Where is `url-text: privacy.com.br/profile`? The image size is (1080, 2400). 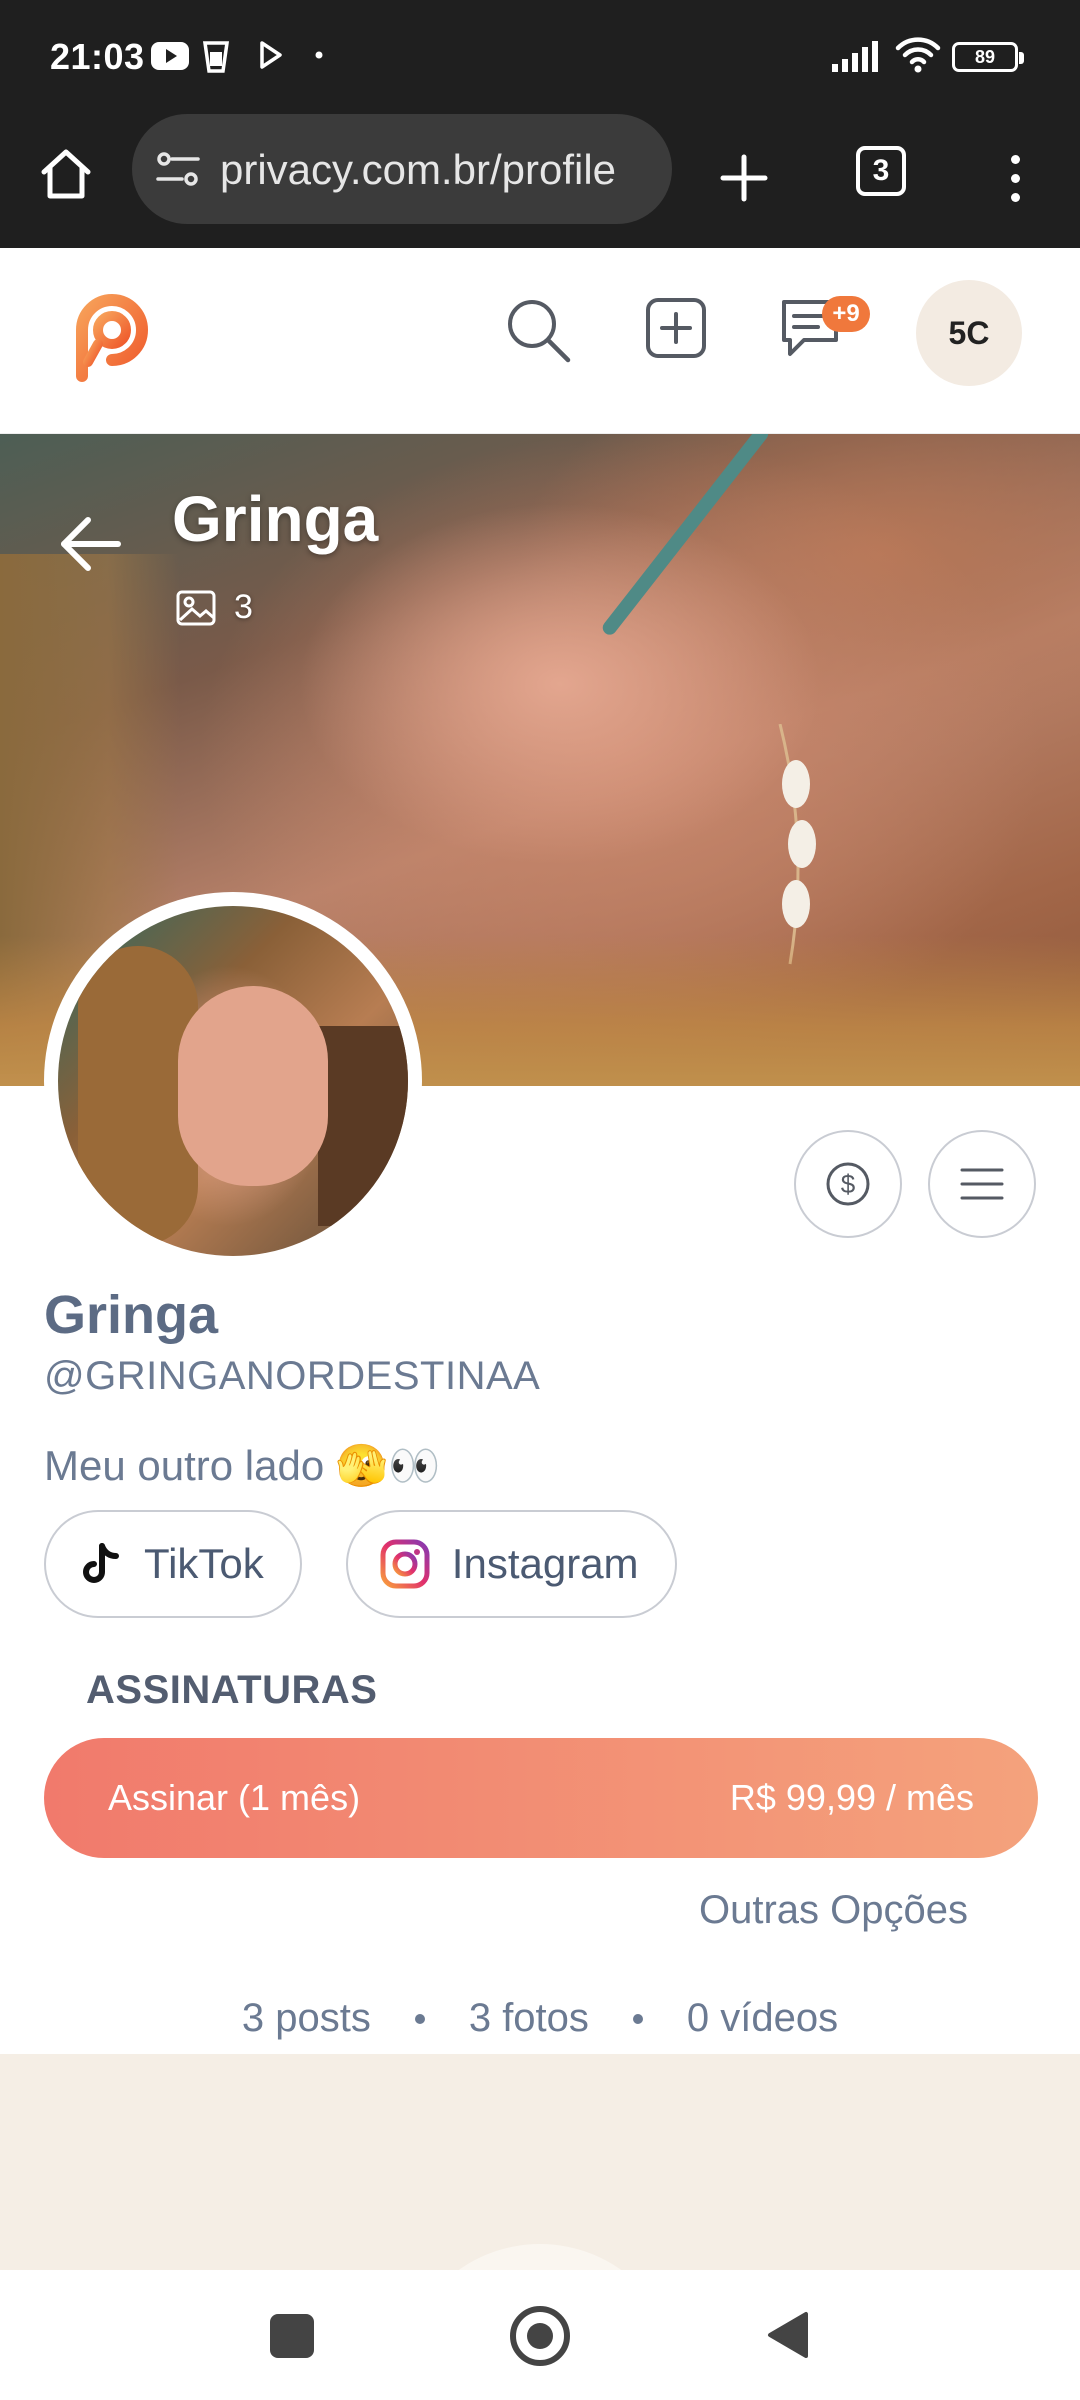
url-text: privacy.com.br/profile is located at coordinates (418, 169).